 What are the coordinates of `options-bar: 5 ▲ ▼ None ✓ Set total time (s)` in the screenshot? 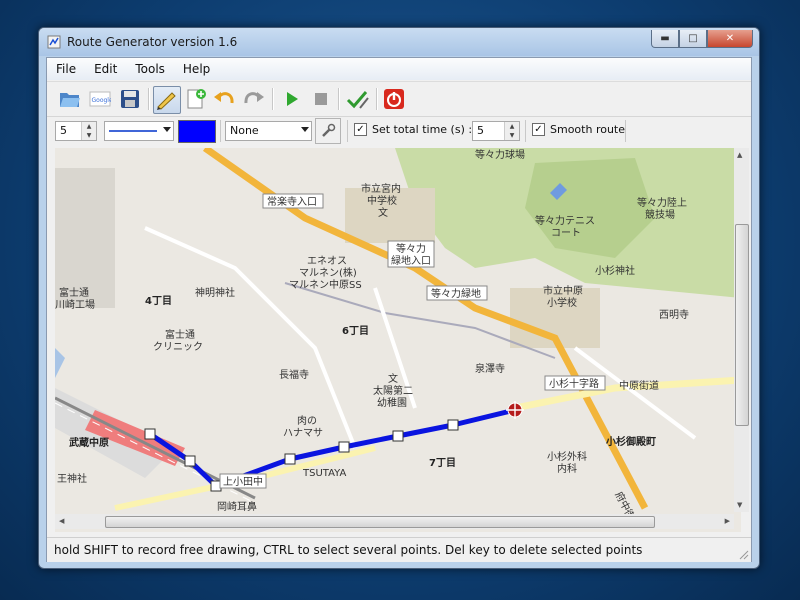 It's located at (399, 130).